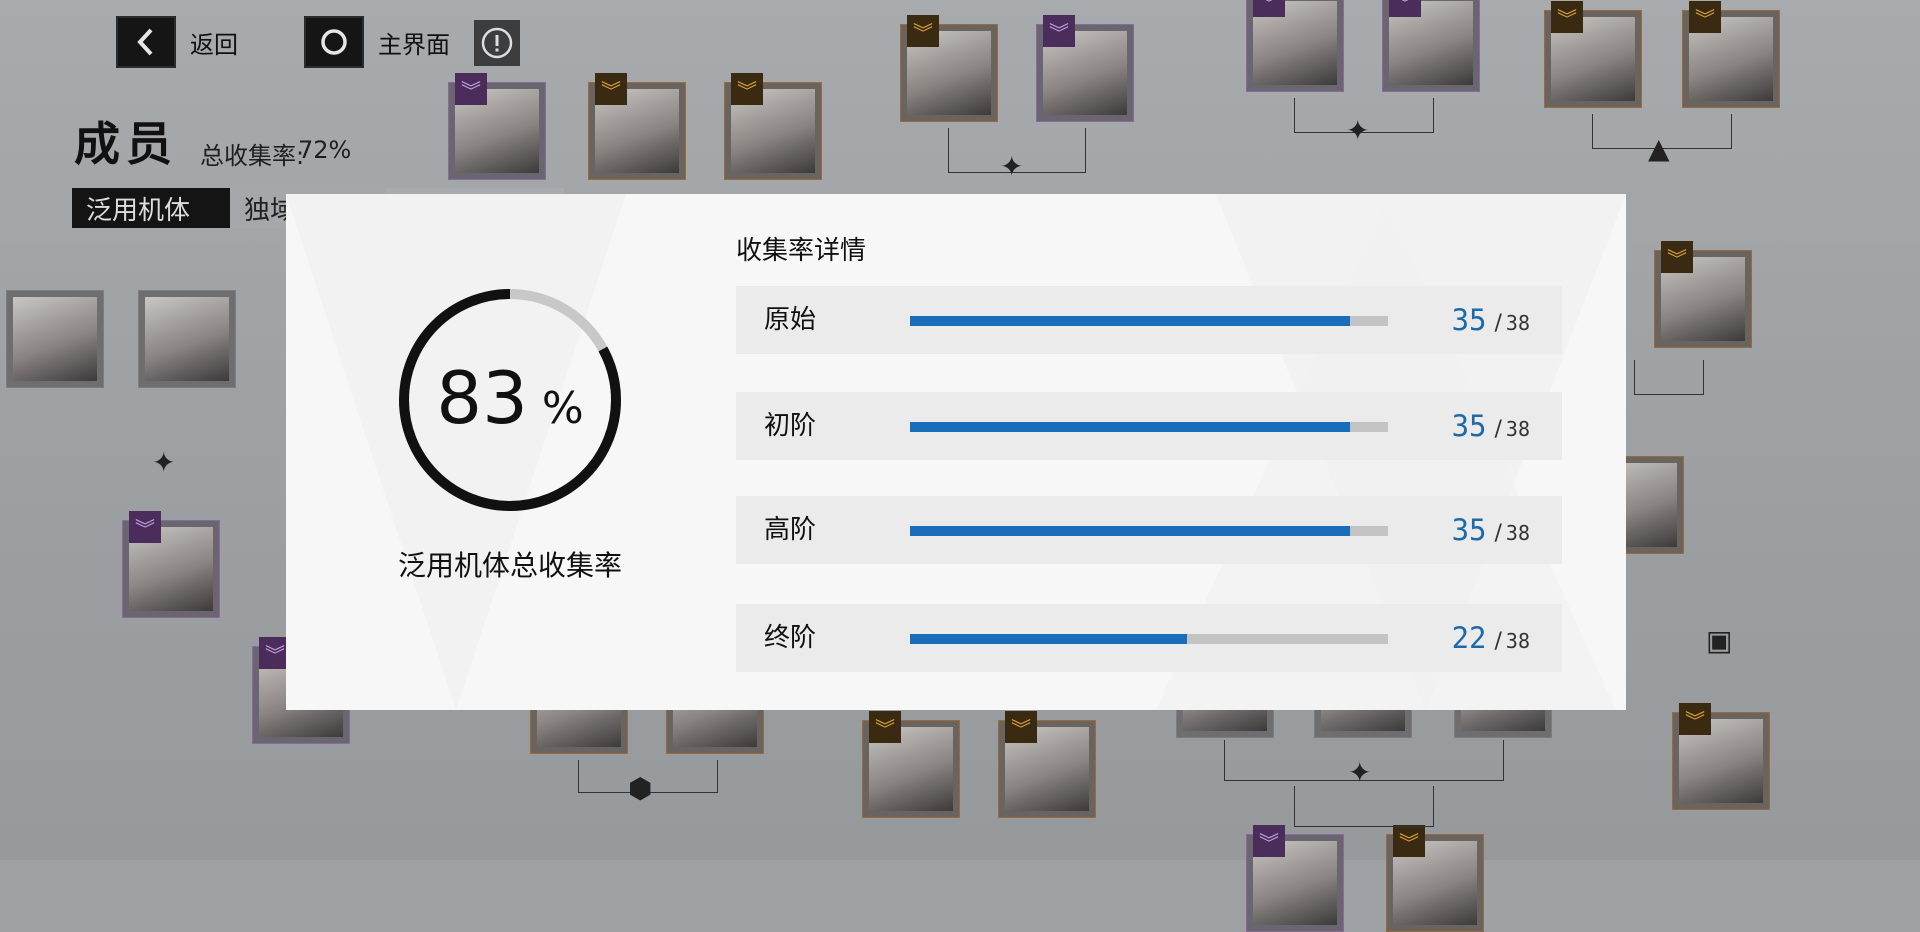 The height and width of the screenshot is (932, 1920). What do you see at coordinates (126, 144) in the screenshot?
I see `page-title: 成员` at bounding box center [126, 144].